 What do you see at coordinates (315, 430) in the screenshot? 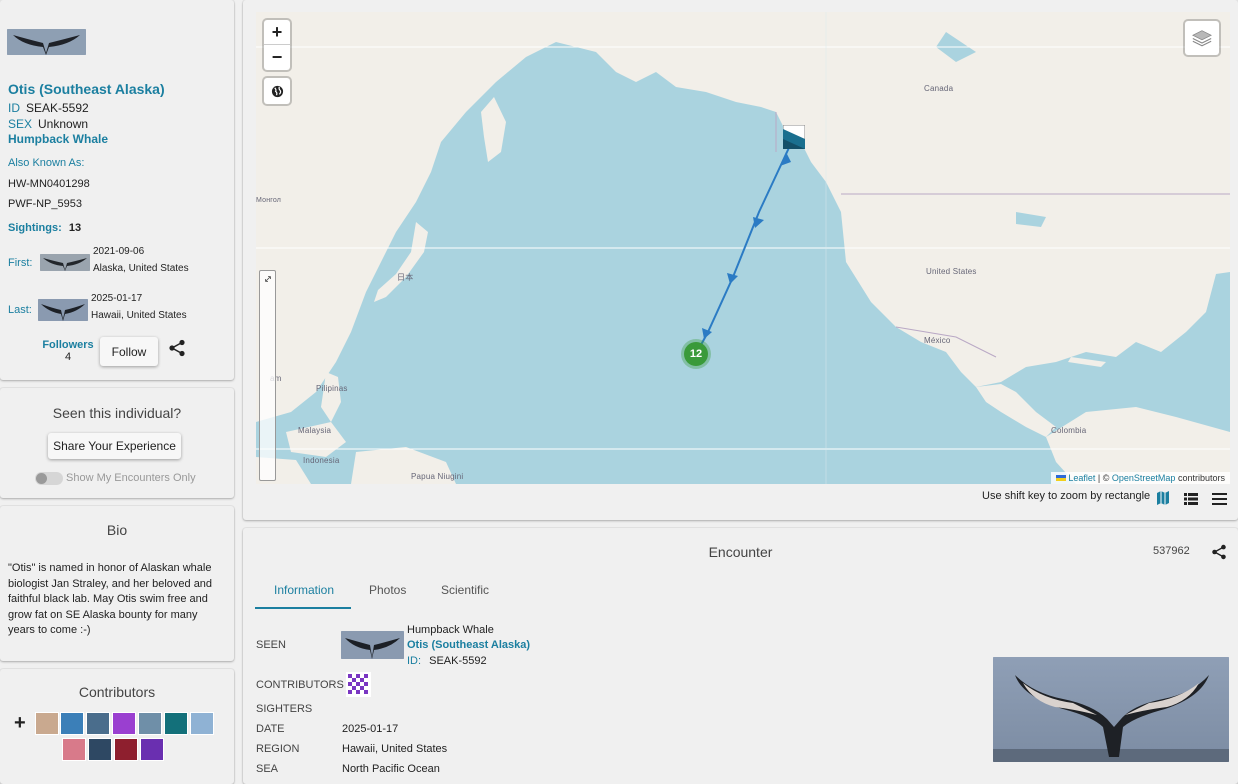
I see `map-label-malaysia: Malaysia` at bounding box center [315, 430].